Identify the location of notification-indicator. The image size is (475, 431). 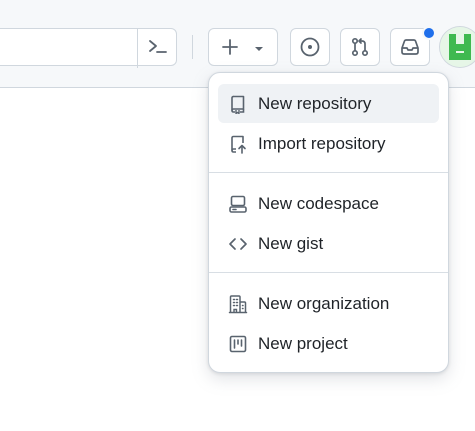
(429, 33).